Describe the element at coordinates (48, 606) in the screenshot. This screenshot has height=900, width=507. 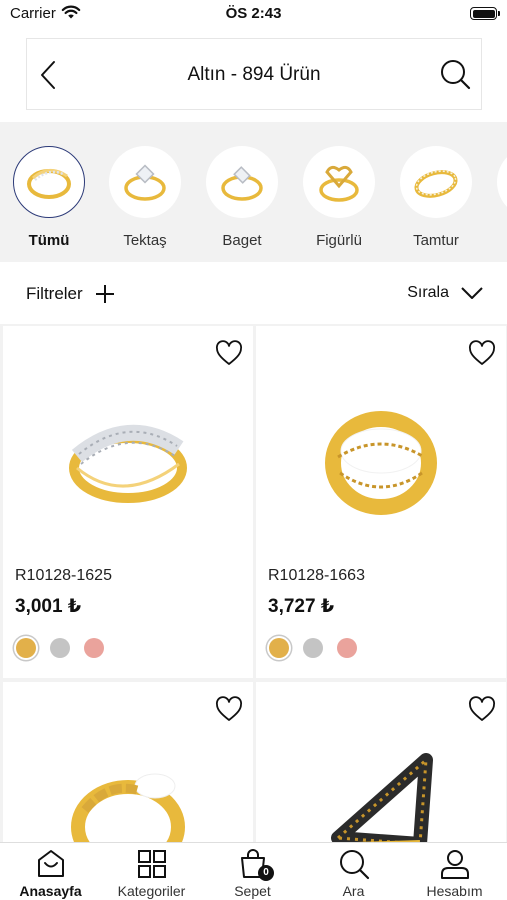
I see `product-price: 3,001 ₺` at that location.